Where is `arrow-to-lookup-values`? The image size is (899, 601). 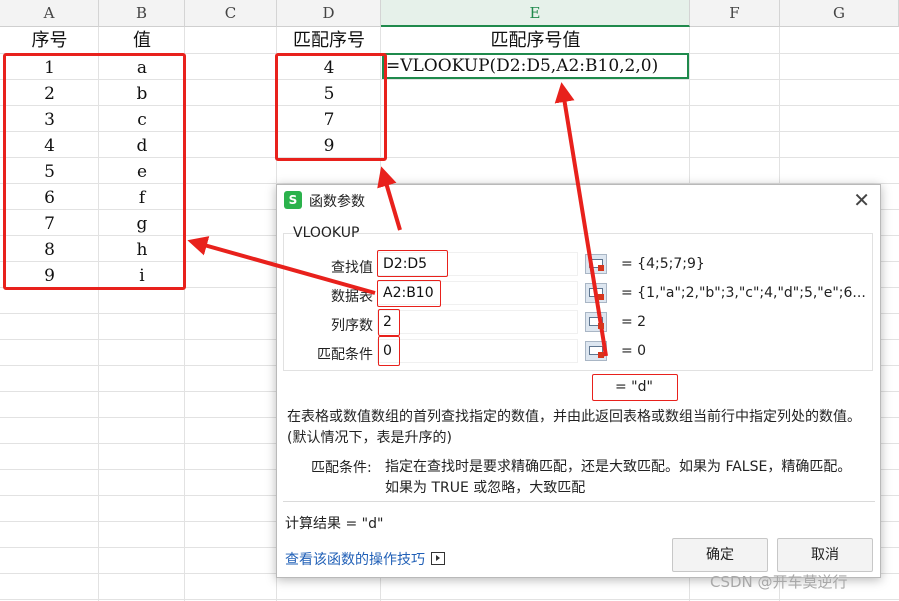 arrow-to-lookup-values is located at coordinates (389, 198).